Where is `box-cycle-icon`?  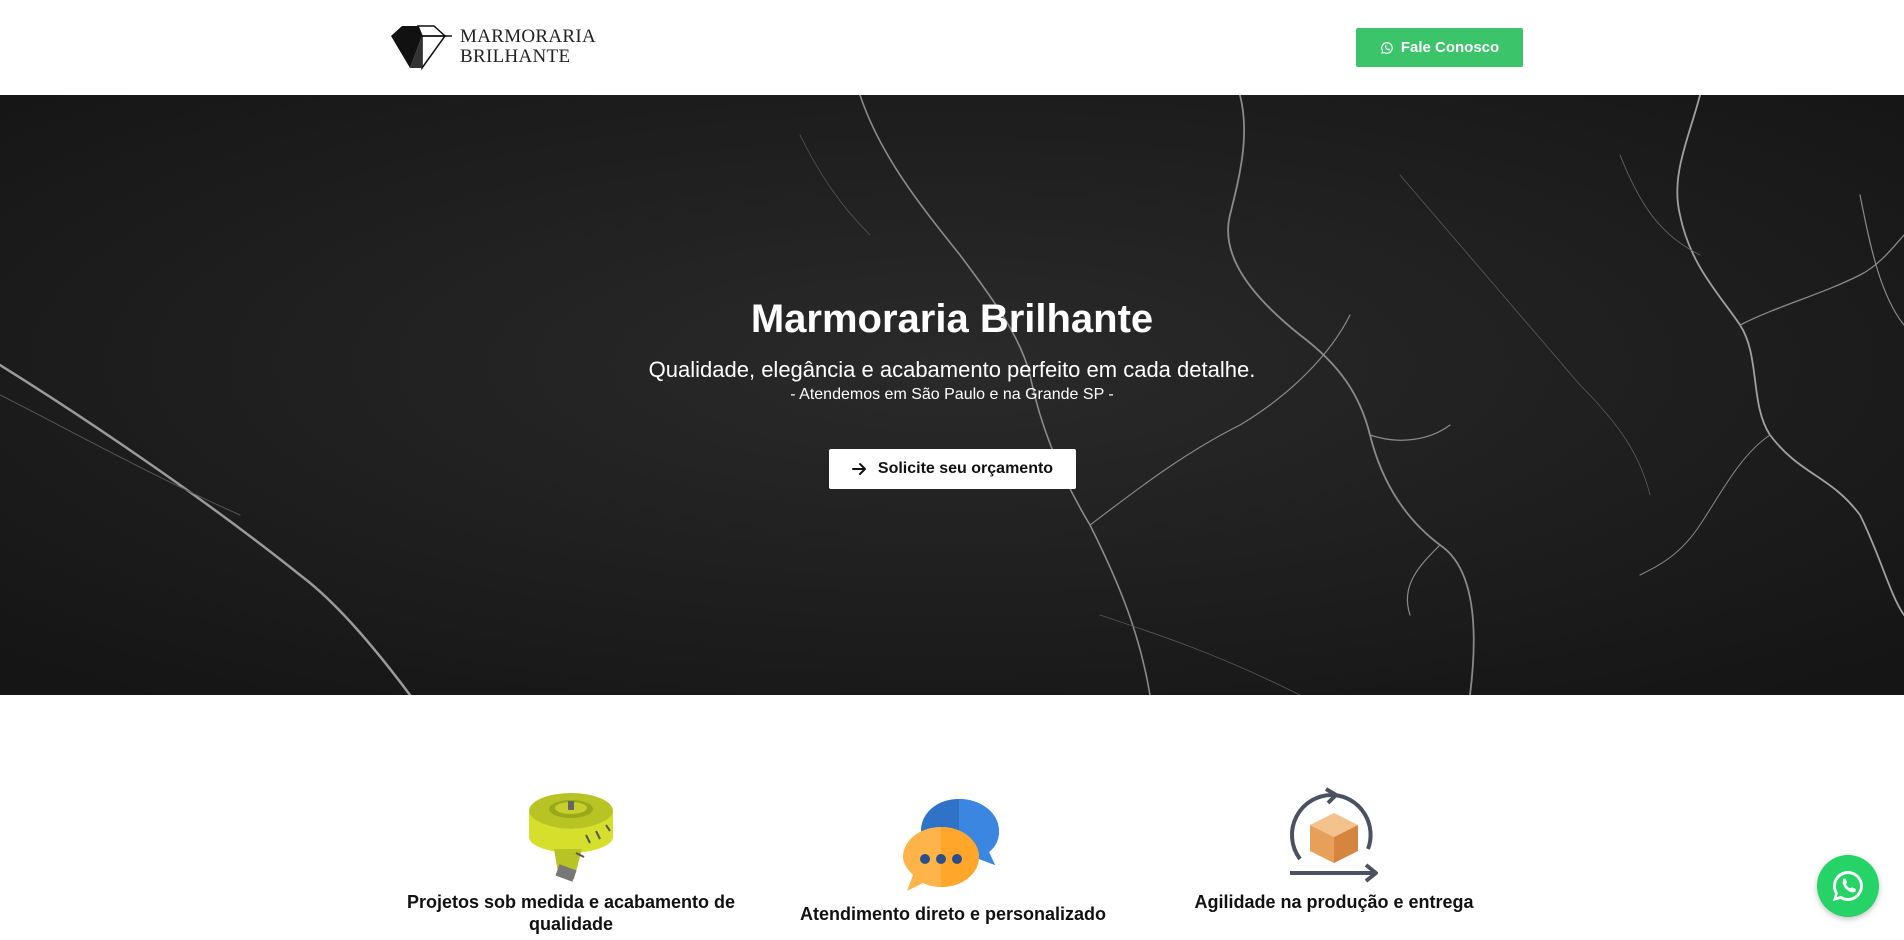
box-cycle-icon is located at coordinates (1333, 835).